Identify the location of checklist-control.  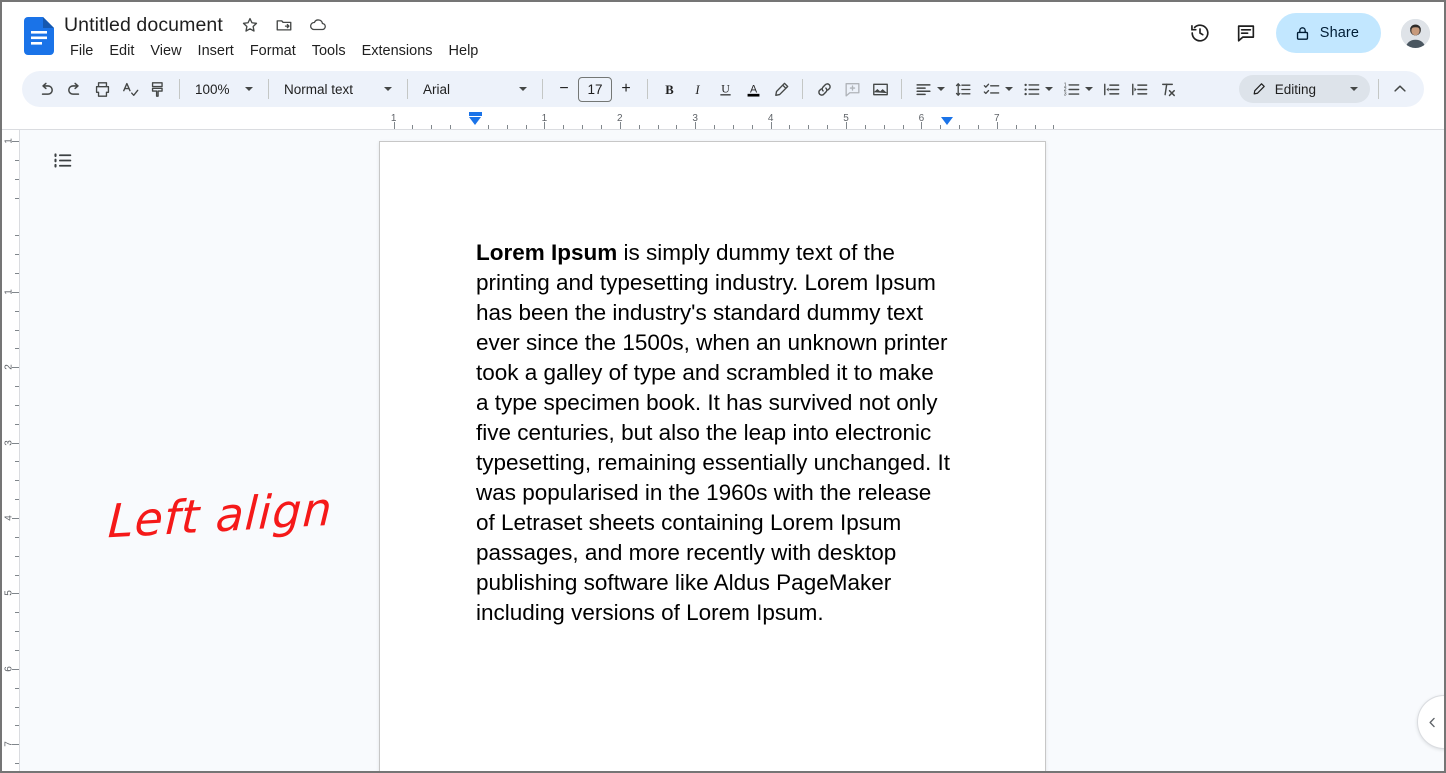
(997, 89).